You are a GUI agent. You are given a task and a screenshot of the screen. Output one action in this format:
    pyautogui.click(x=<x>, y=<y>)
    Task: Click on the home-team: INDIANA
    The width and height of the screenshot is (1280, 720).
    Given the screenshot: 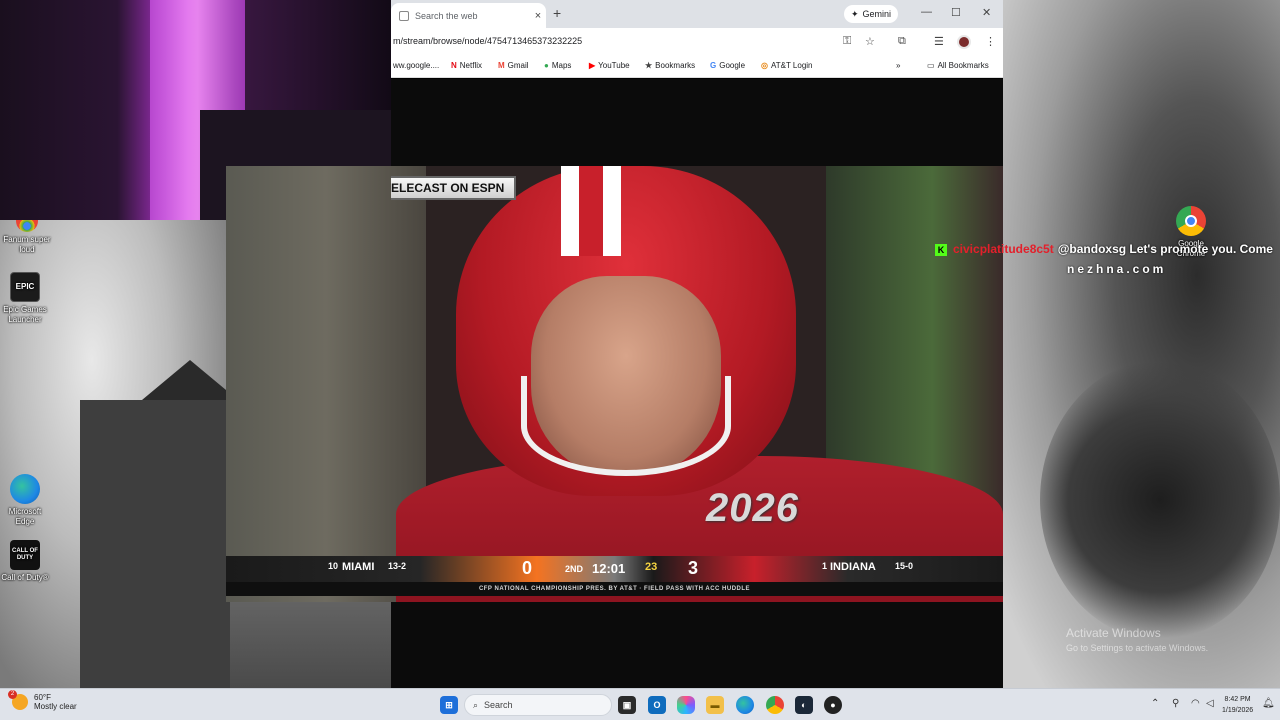 What is the action you would take?
    pyautogui.click(x=853, y=567)
    